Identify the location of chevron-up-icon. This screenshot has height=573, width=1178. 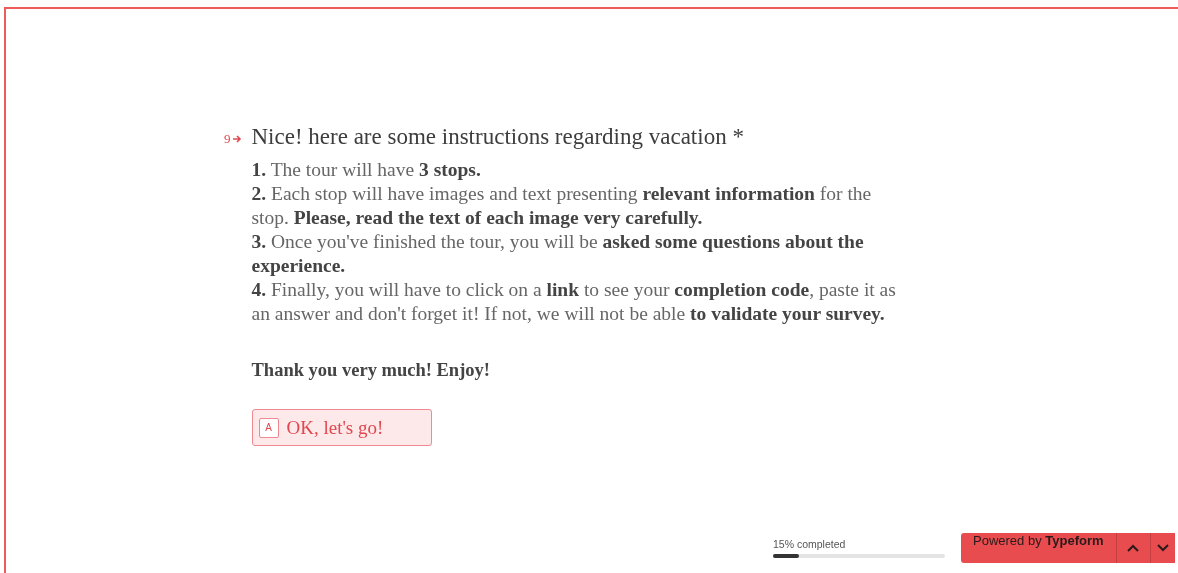
(1133, 548).